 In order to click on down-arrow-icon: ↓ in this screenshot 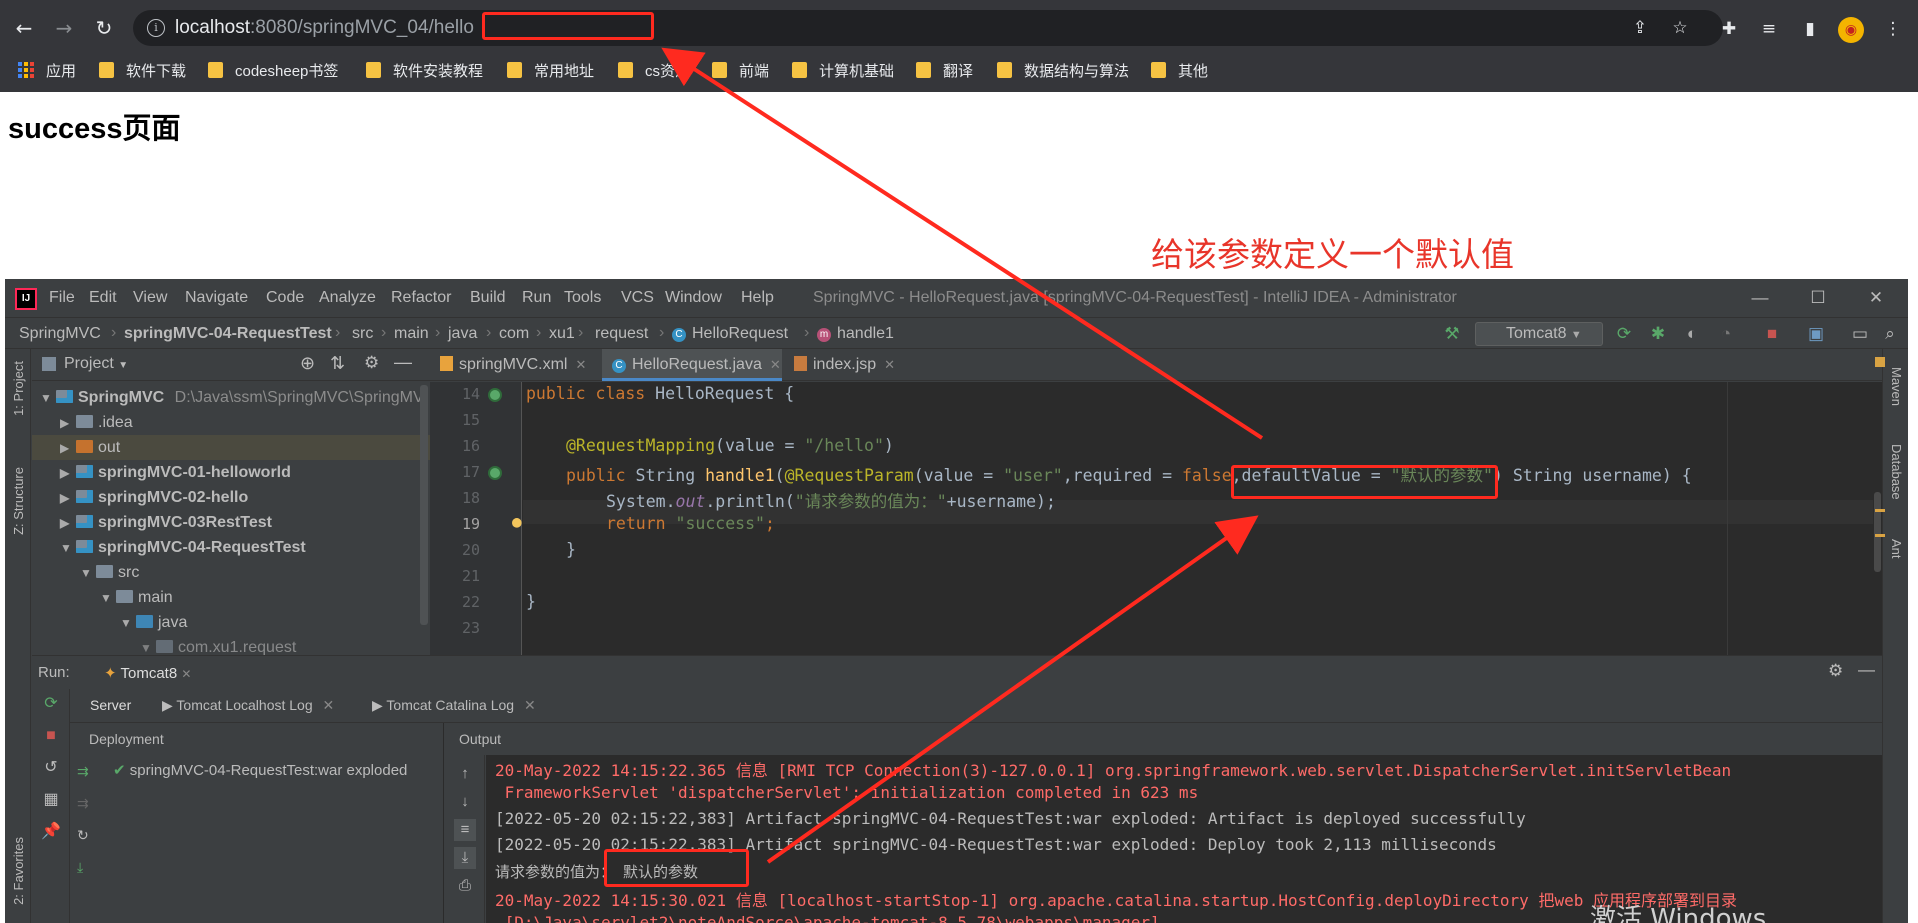, I will do `click(465, 802)`.